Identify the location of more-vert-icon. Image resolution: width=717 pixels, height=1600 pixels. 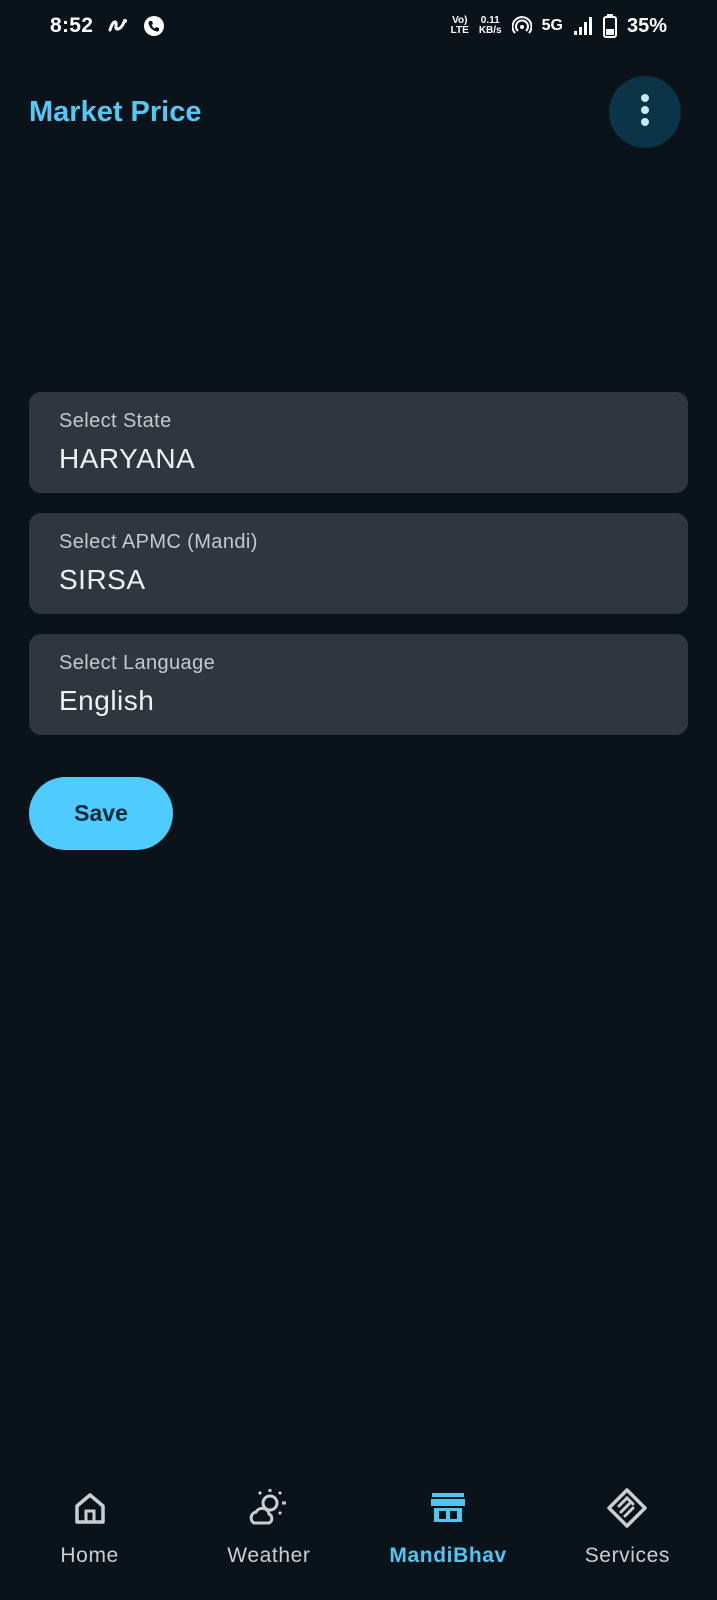
(645, 112).